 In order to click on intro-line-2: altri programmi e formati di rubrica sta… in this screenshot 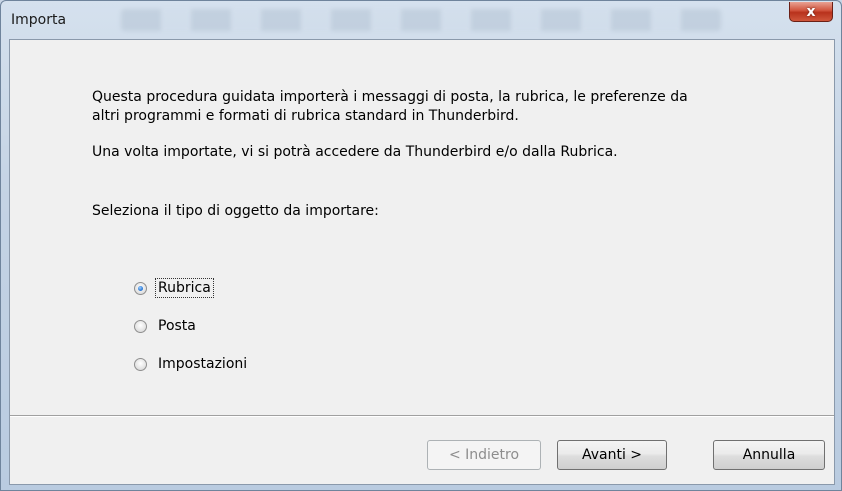, I will do `click(305, 116)`.